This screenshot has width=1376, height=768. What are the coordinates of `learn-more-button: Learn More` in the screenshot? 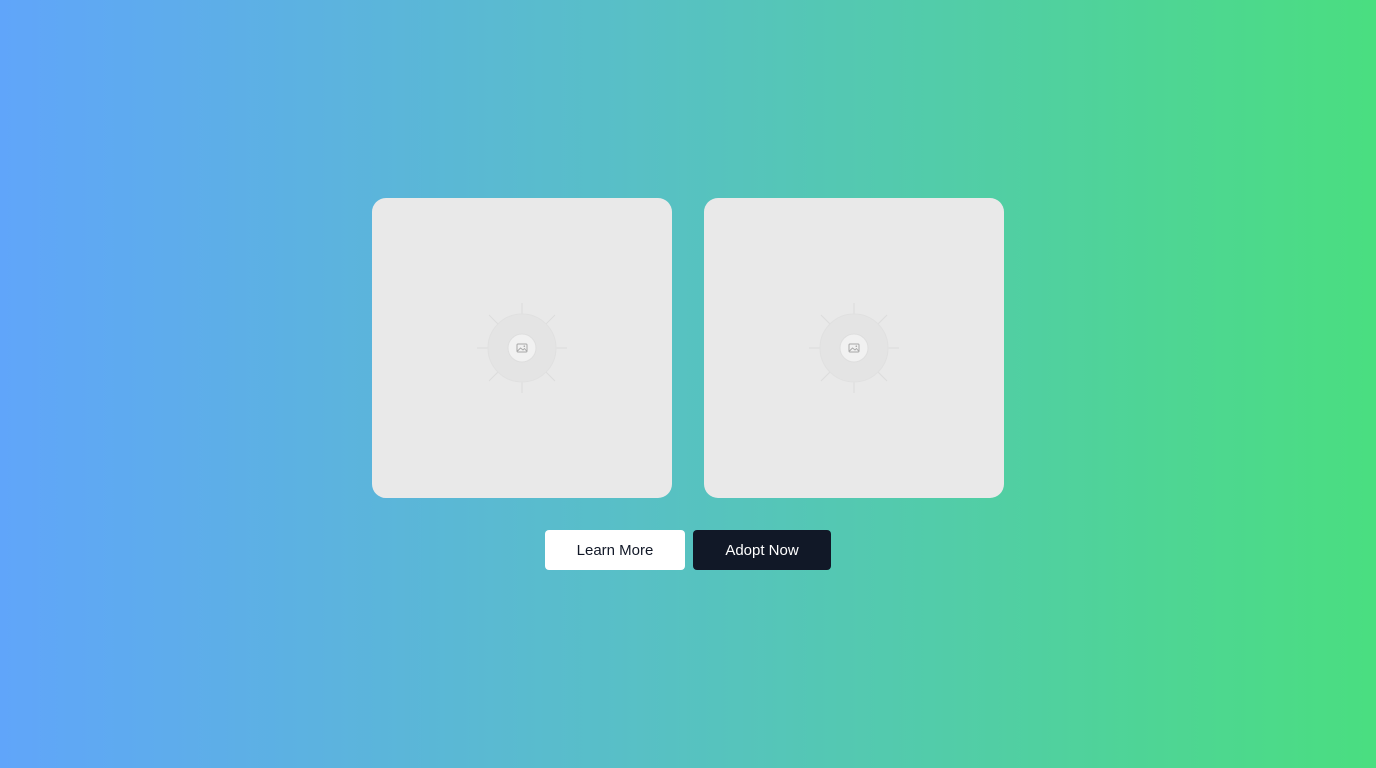 It's located at (615, 550).